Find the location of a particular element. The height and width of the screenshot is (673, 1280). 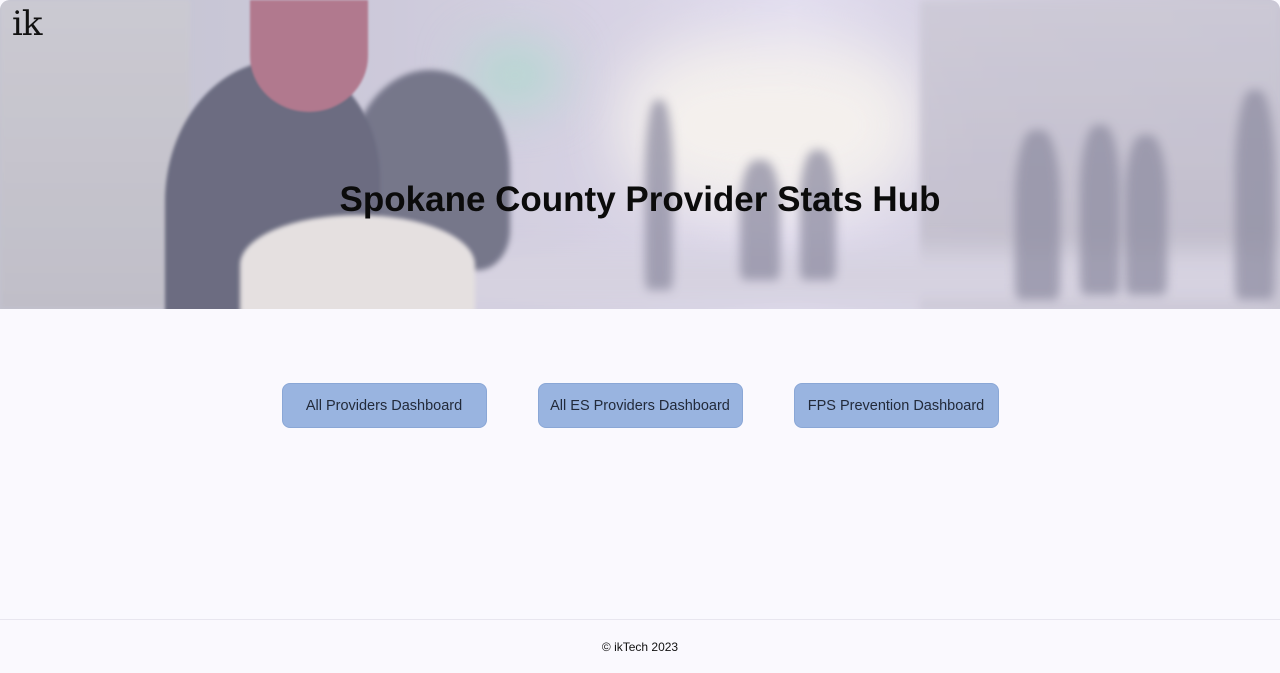

all-providers-dashboard-button: All Providers Dashboard is located at coordinates (384, 405).